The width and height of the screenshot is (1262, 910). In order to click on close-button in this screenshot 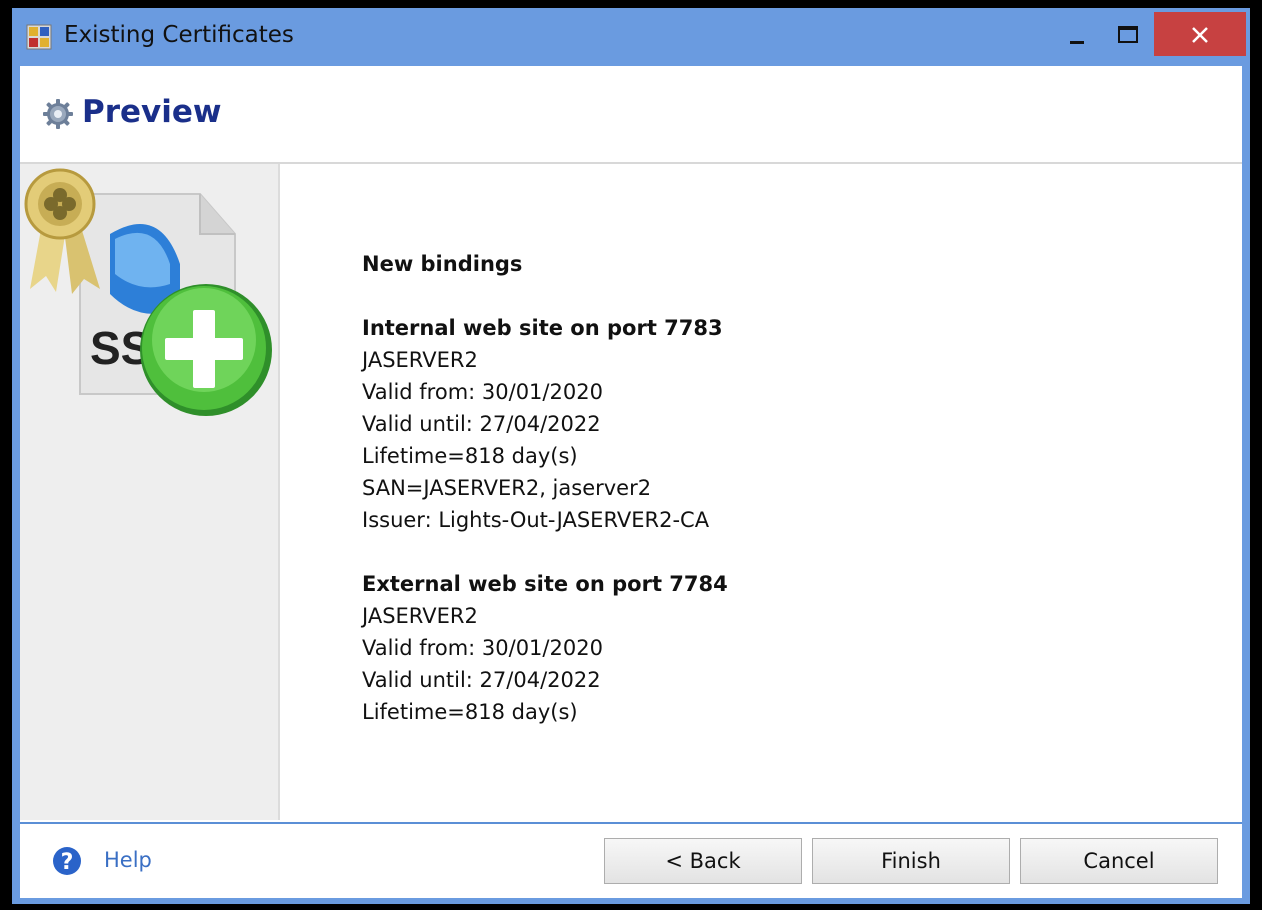, I will do `click(1200, 34)`.